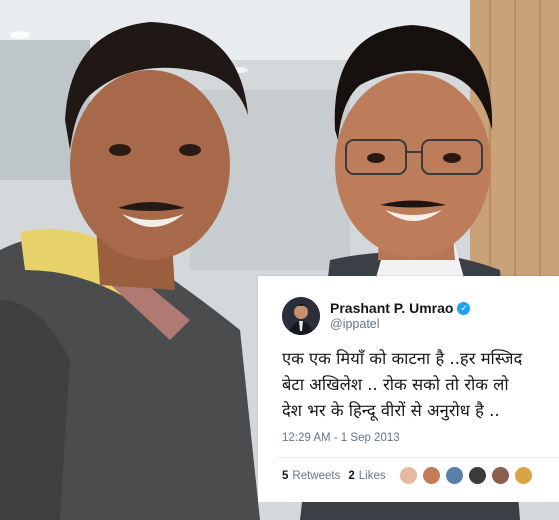  What do you see at coordinates (417, 457) in the screenshot?
I see `divider` at bounding box center [417, 457].